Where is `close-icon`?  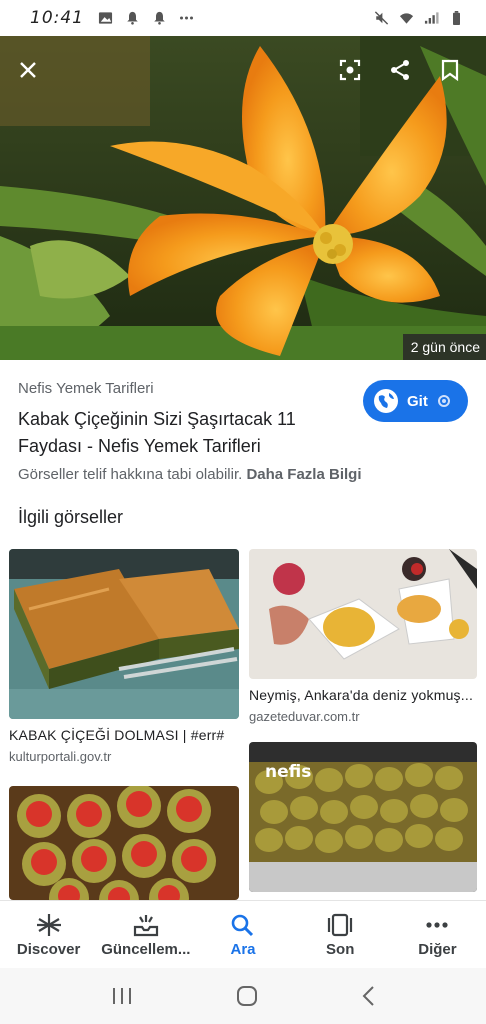 close-icon is located at coordinates (28, 70).